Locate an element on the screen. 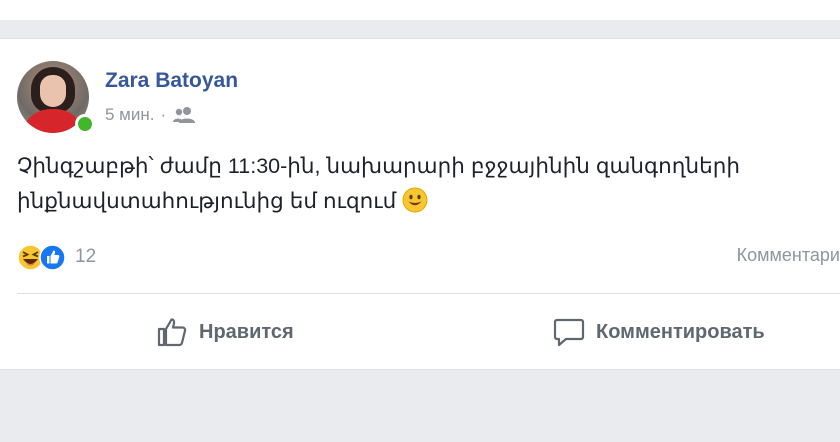 The image size is (840, 442). post-meta: 5 мин. · is located at coordinates (150, 115).